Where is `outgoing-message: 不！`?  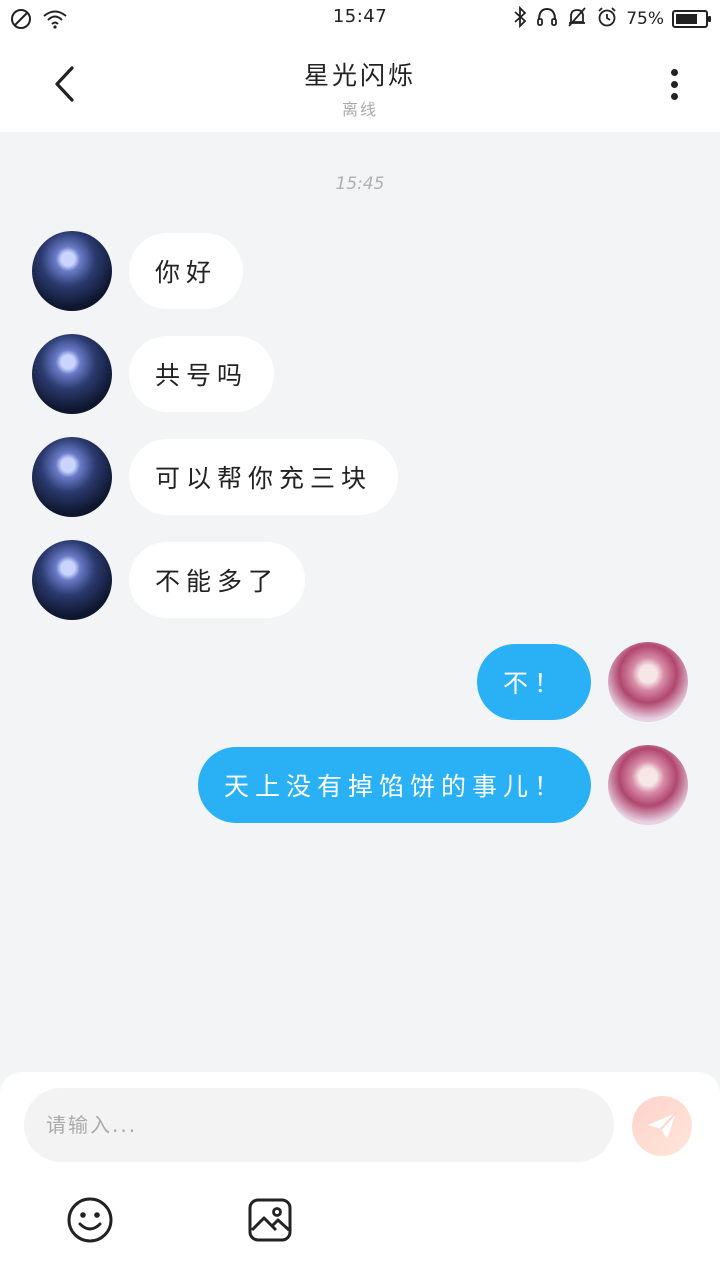
outgoing-message: 不！ is located at coordinates (533, 682).